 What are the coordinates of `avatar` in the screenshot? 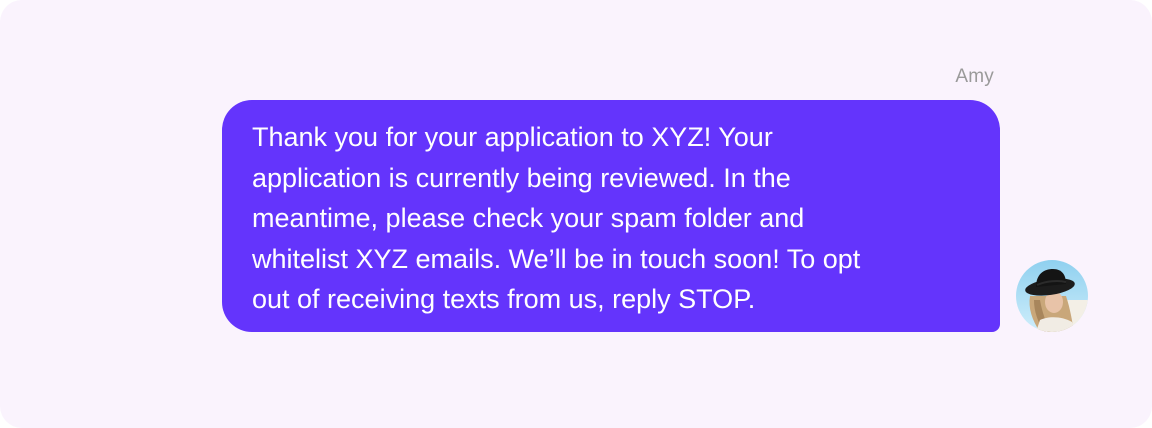 It's located at (1052, 296).